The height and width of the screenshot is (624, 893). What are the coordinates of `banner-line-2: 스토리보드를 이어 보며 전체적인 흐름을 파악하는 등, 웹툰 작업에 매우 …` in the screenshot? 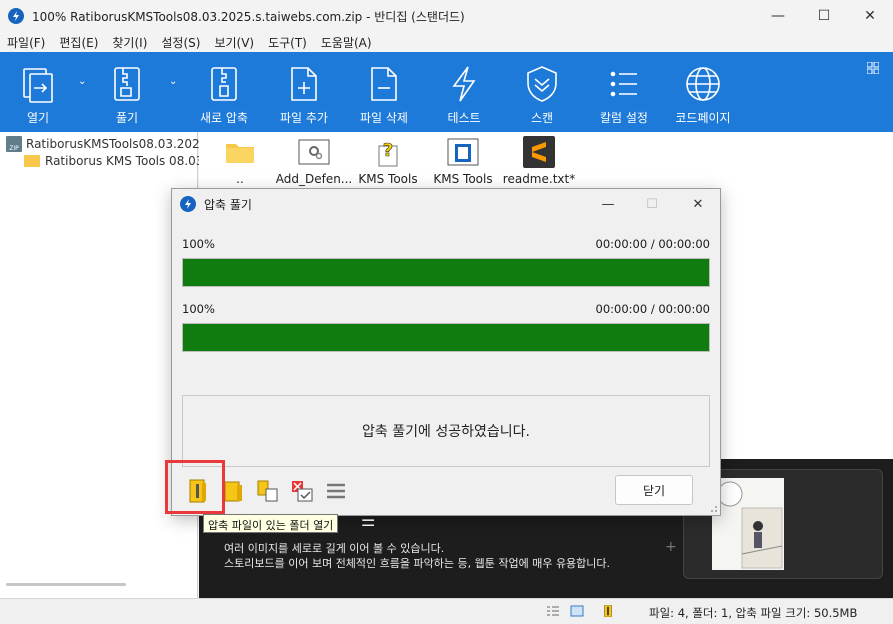 It's located at (417, 563).